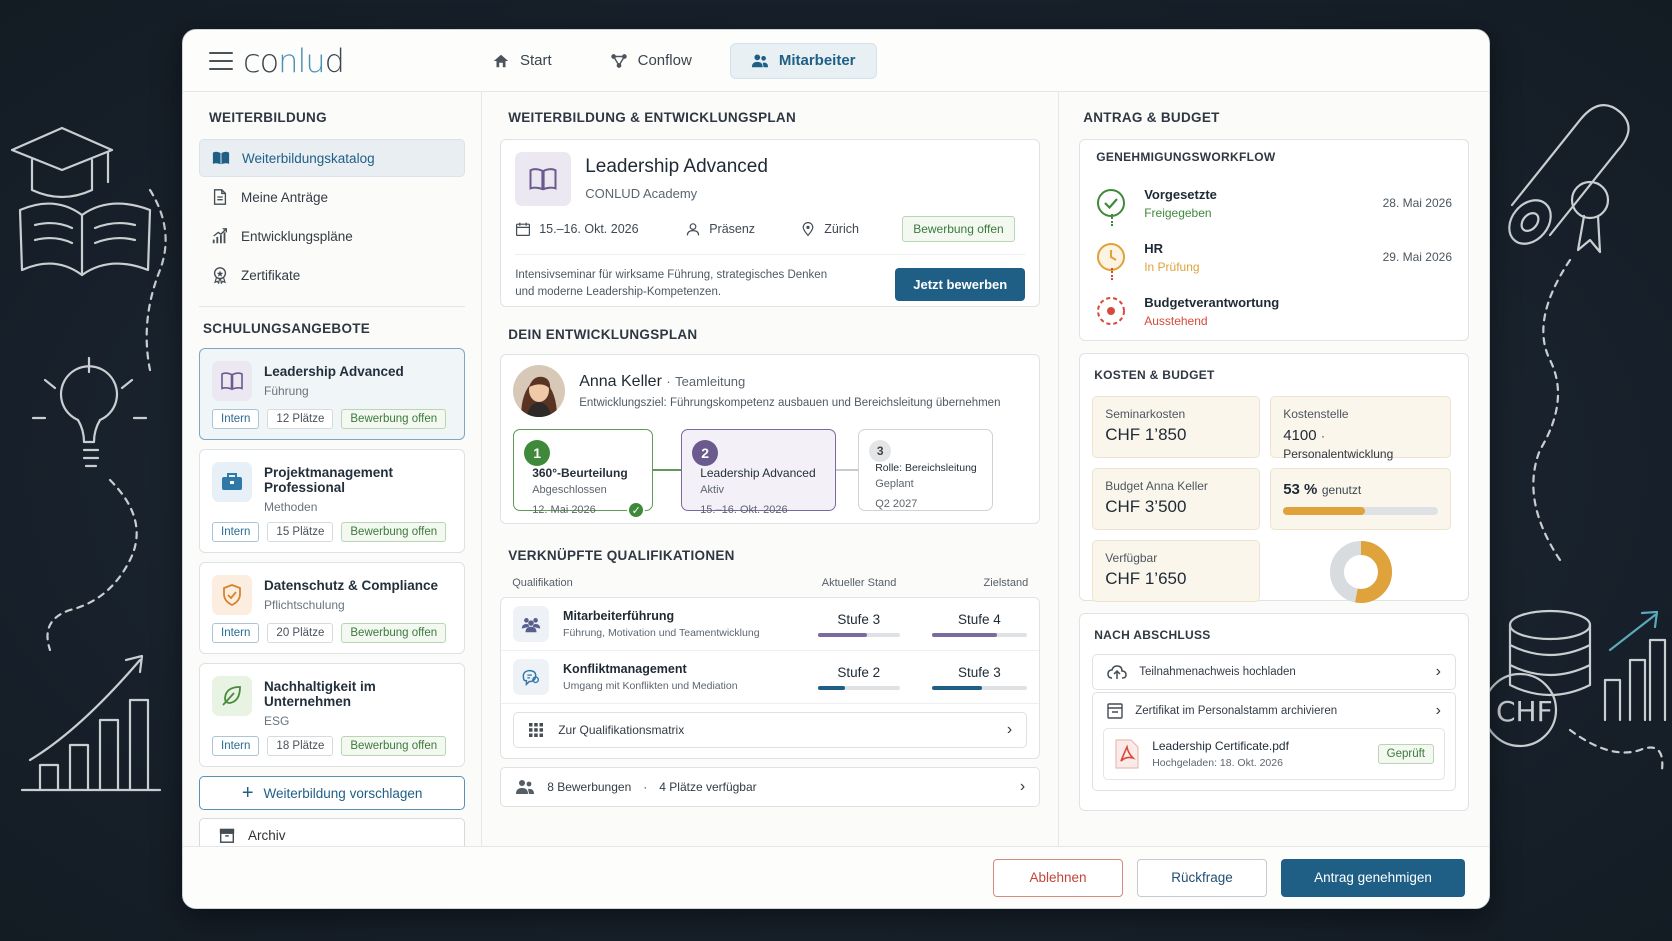 This screenshot has height=941, width=1672. What do you see at coordinates (220, 197) in the screenshot?
I see `document-icon` at bounding box center [220, 197].